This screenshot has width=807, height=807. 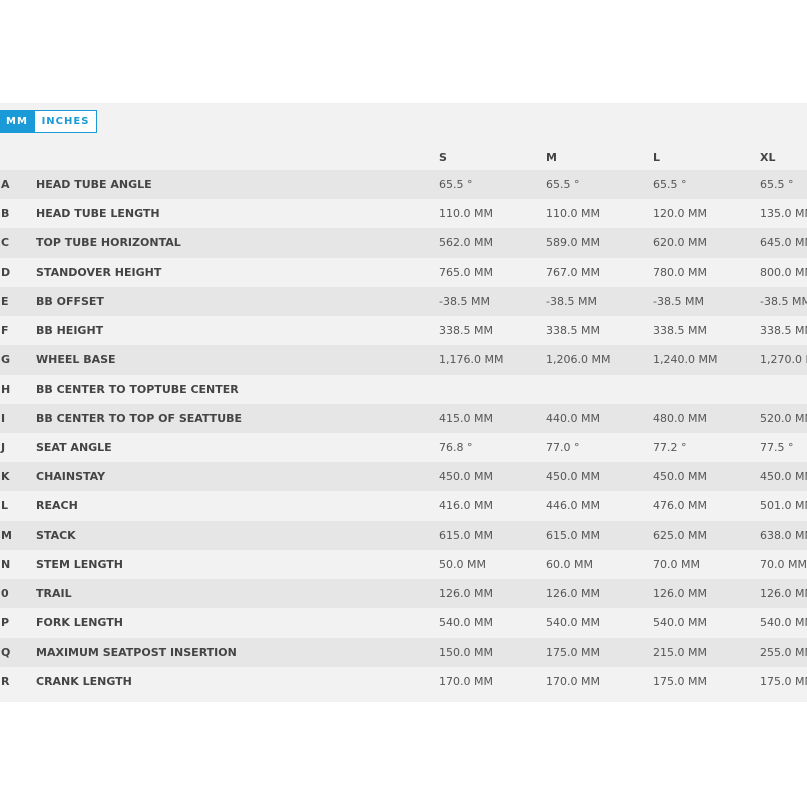 What do you see at coordinates (403, 535) in the screenshot?
I see `table-row: M STACK 615.0 MM 615.0 MM 625.0 MM 638.0 MM` at bounding box center [403, 535].